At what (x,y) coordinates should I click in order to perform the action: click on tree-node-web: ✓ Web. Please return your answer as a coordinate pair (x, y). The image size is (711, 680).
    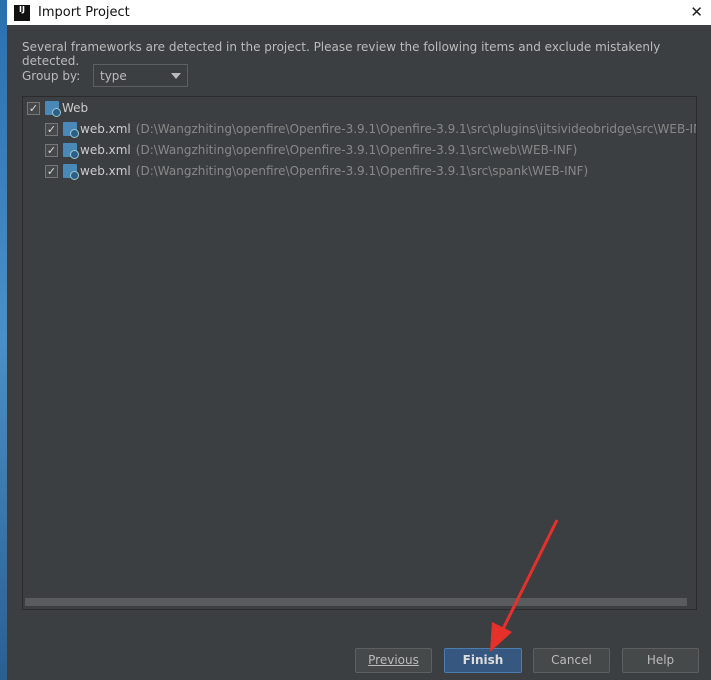
    Looking at the image, I should click on (57, 108).